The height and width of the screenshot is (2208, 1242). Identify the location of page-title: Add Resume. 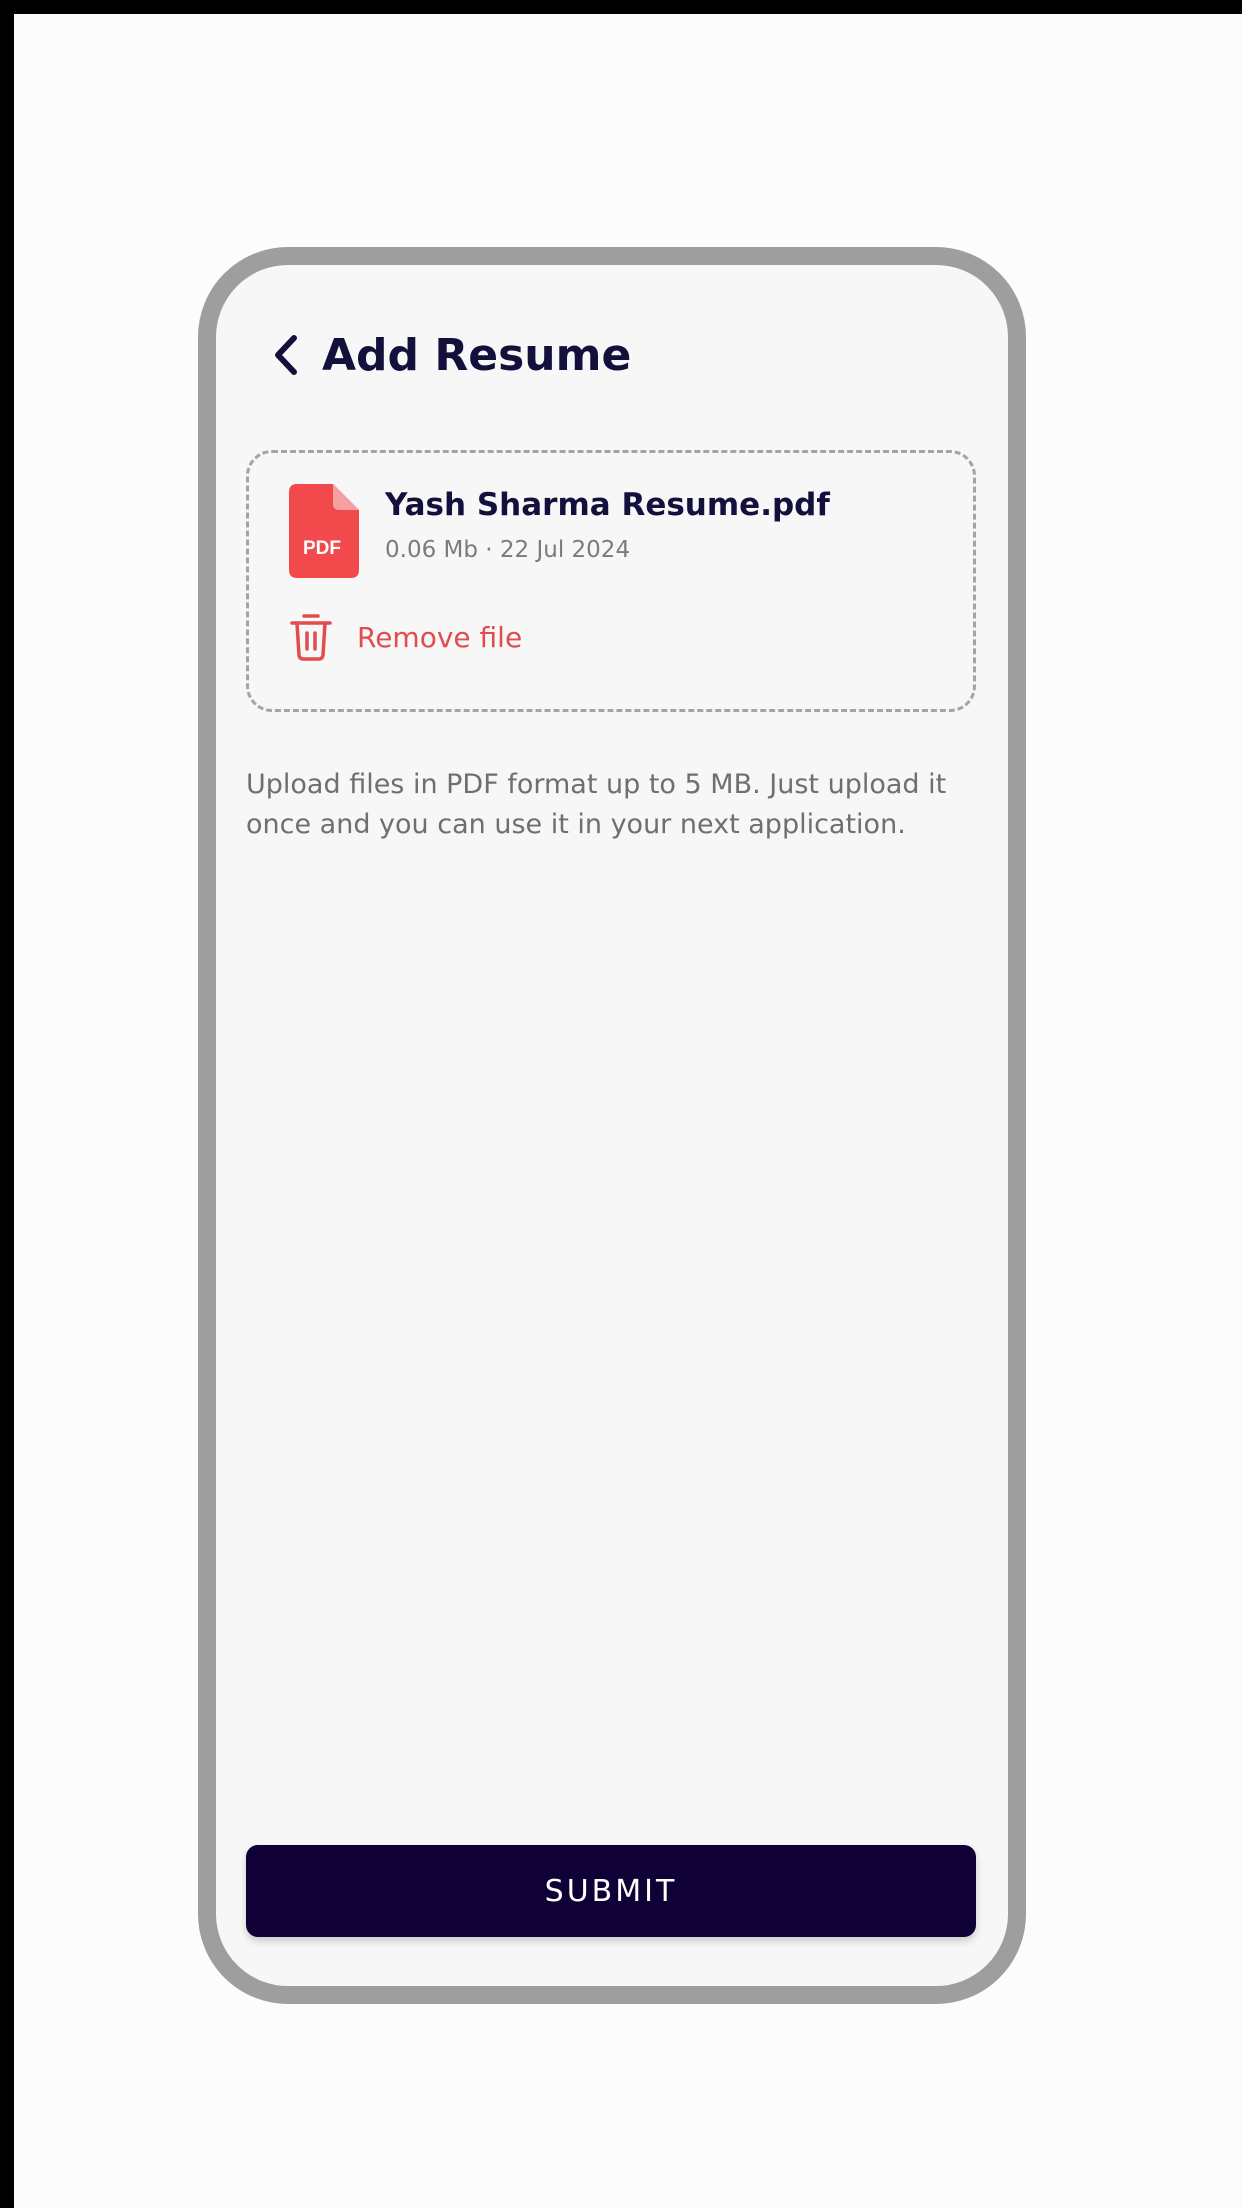
(477, 355).